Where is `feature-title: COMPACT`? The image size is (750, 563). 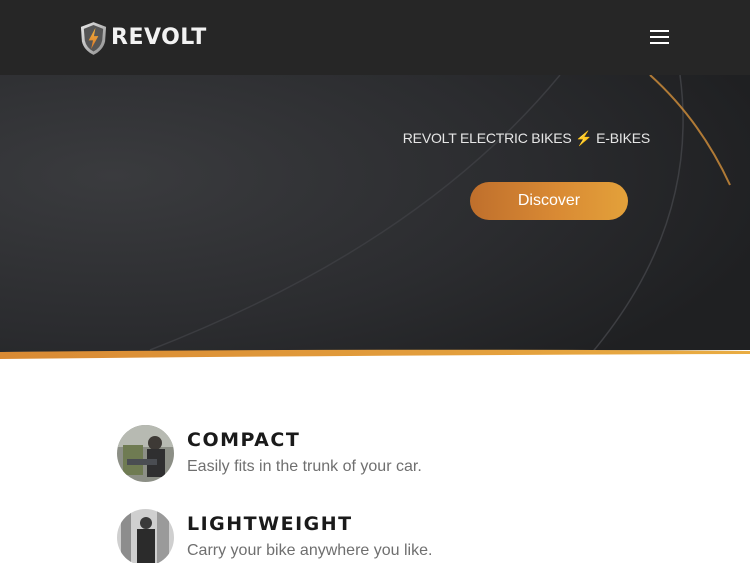 feature-title: COMPACT is located at coordinates (244, 440).